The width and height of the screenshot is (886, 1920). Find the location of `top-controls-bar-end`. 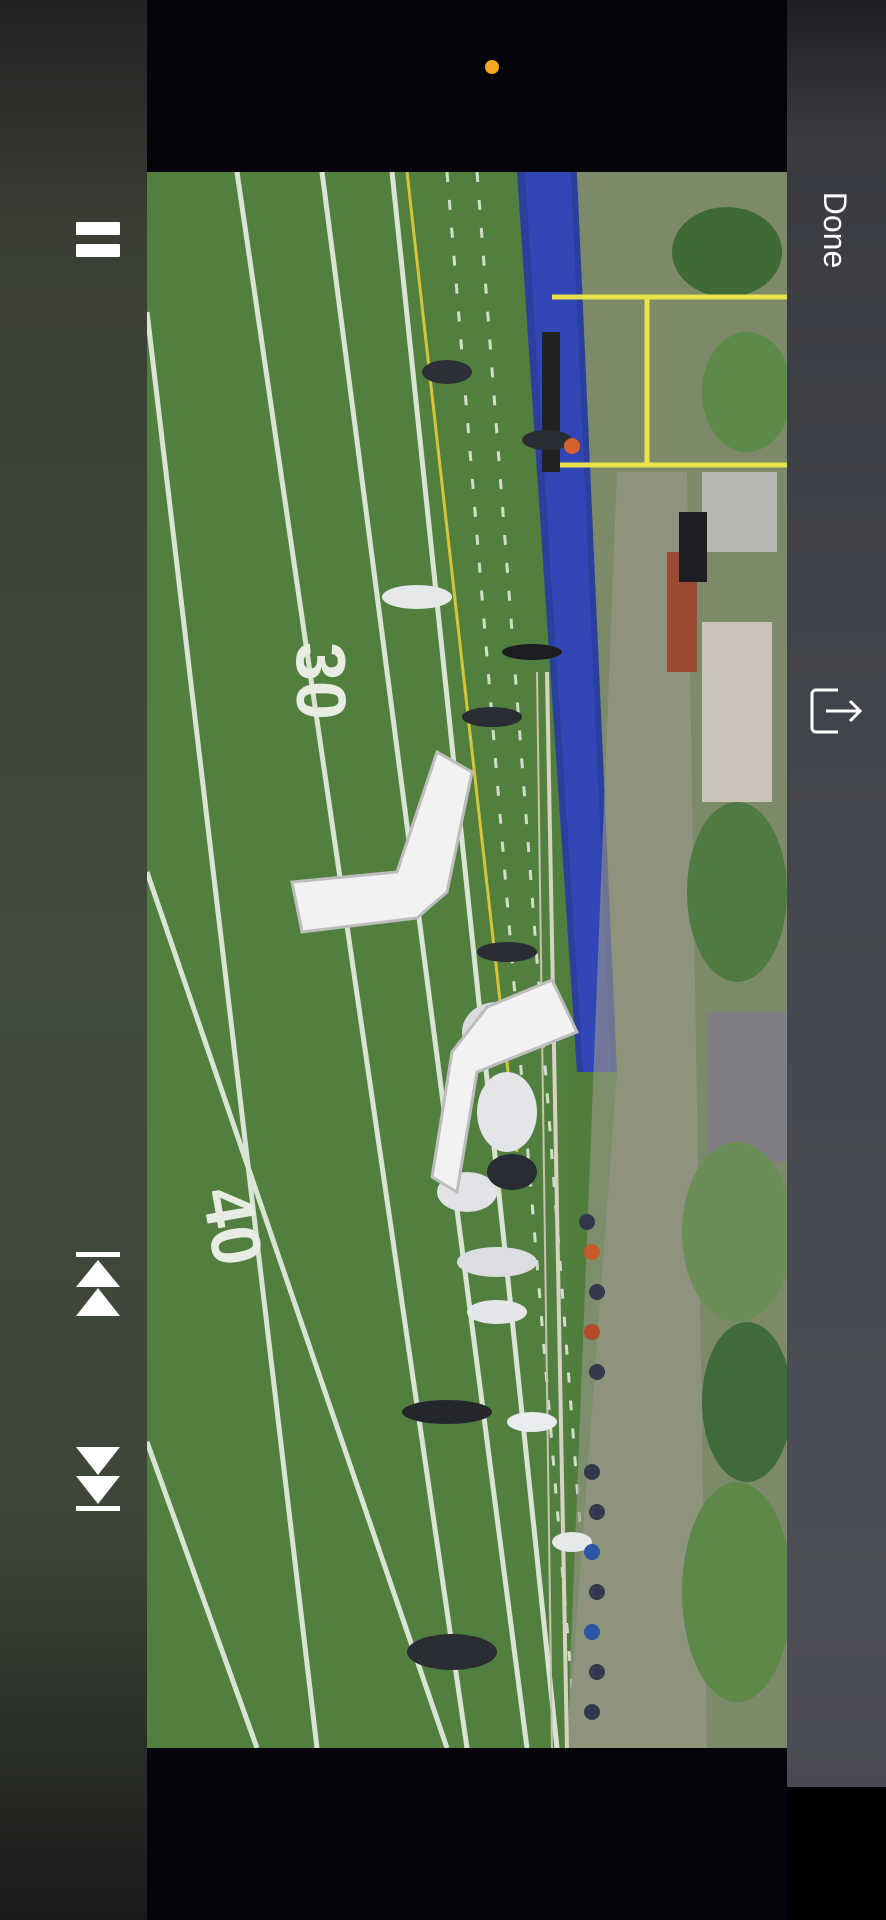

top-controls-bar-end is located at coordinates (836, 1853).